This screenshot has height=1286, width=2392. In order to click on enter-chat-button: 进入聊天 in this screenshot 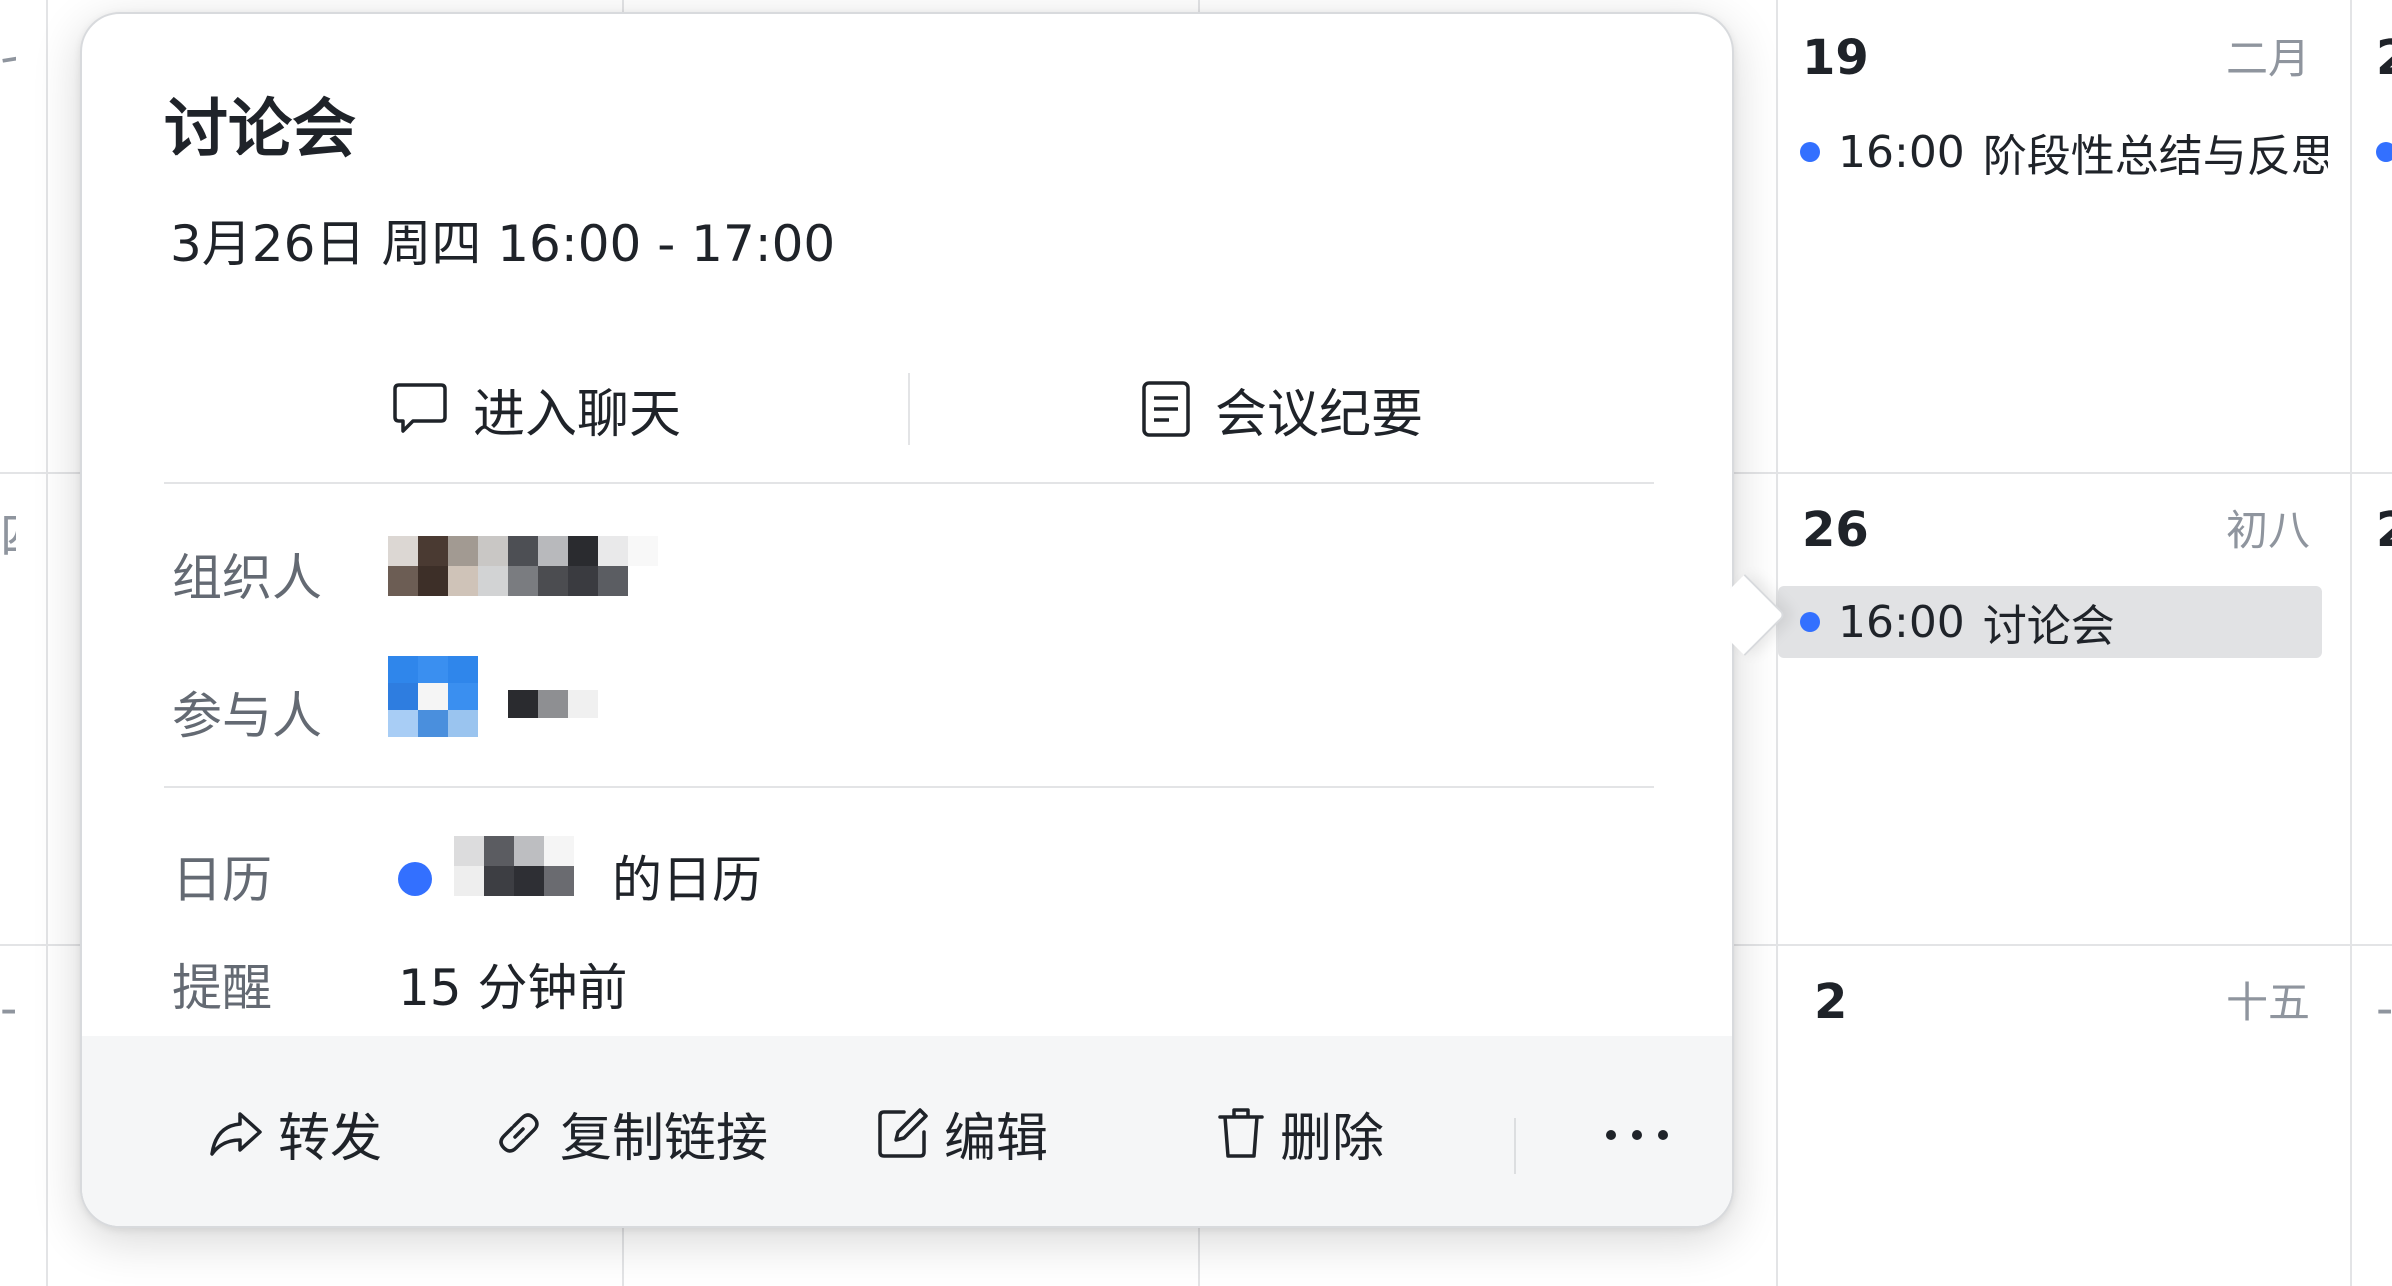, I will do `click(536, 409)`.